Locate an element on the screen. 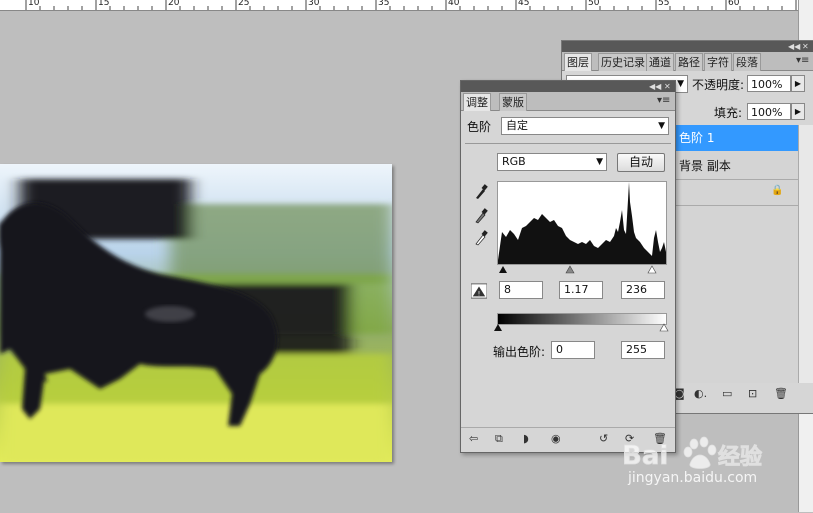 Image resolution: width=813 pixels, height=513 pixels. opacity-arrow-icon: ▶ is located at coordinates (798, 83).